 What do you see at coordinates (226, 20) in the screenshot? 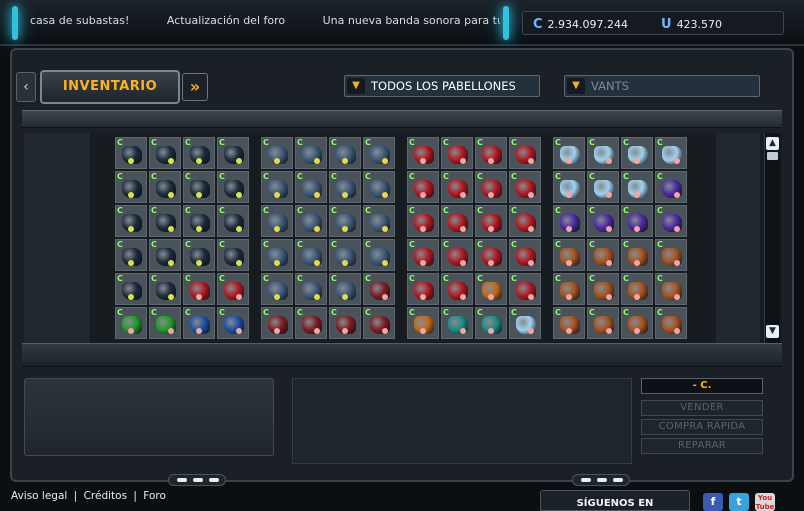
I see `ticker-item: Actualización del foro` at bounding box center [226, 20].